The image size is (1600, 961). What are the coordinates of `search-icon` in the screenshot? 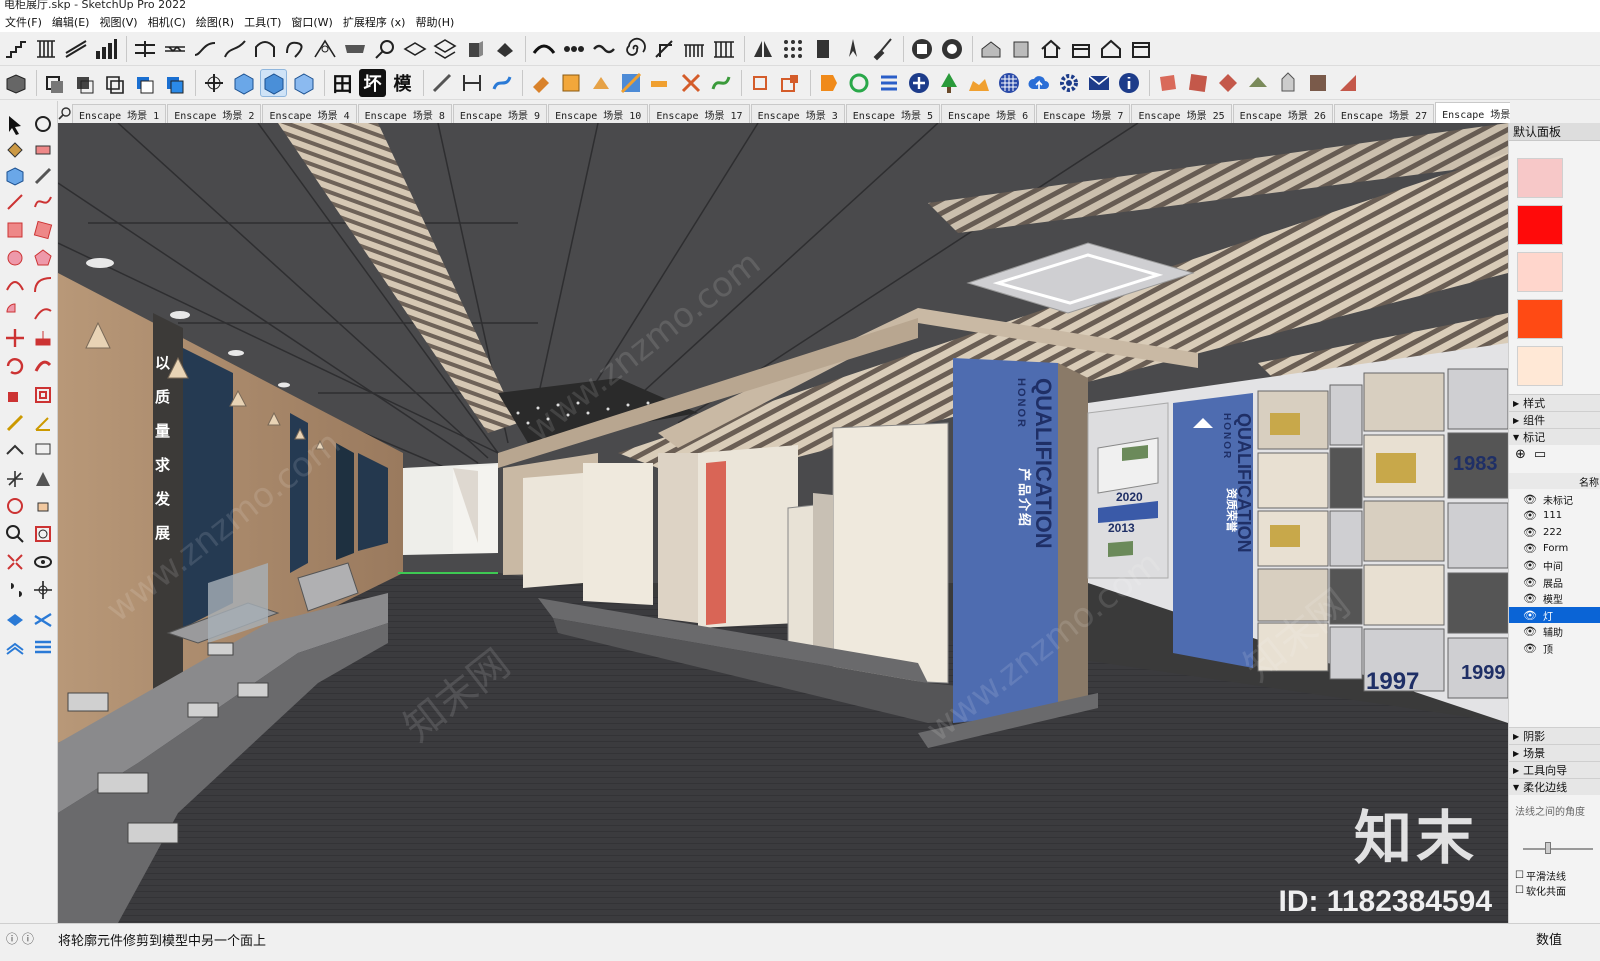 It's located at (65, 112).